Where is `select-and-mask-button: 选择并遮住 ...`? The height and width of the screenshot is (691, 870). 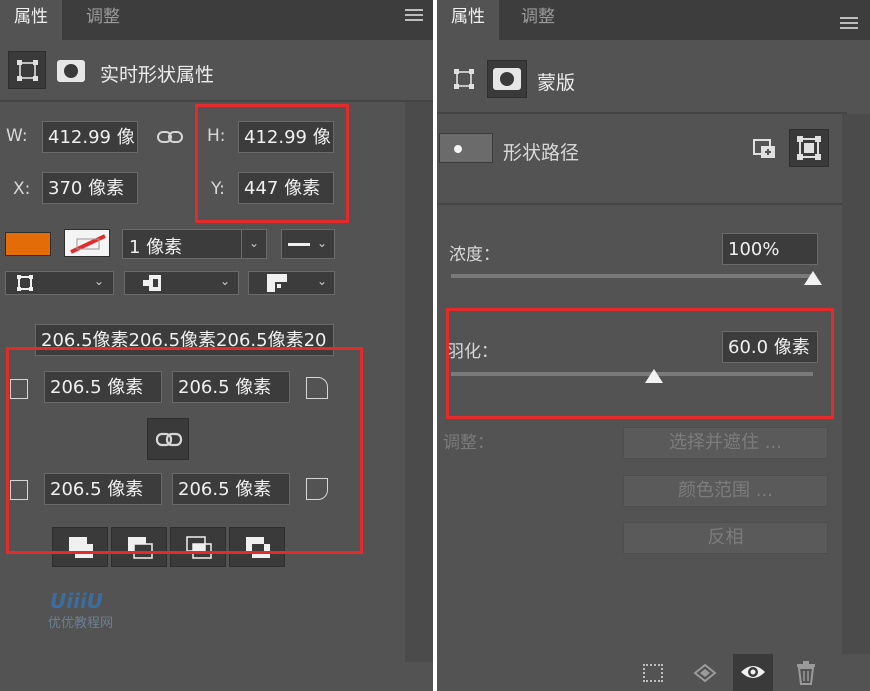 select-and-mask-button: 选择并遮住 ... is located at coordinates (725, 443).